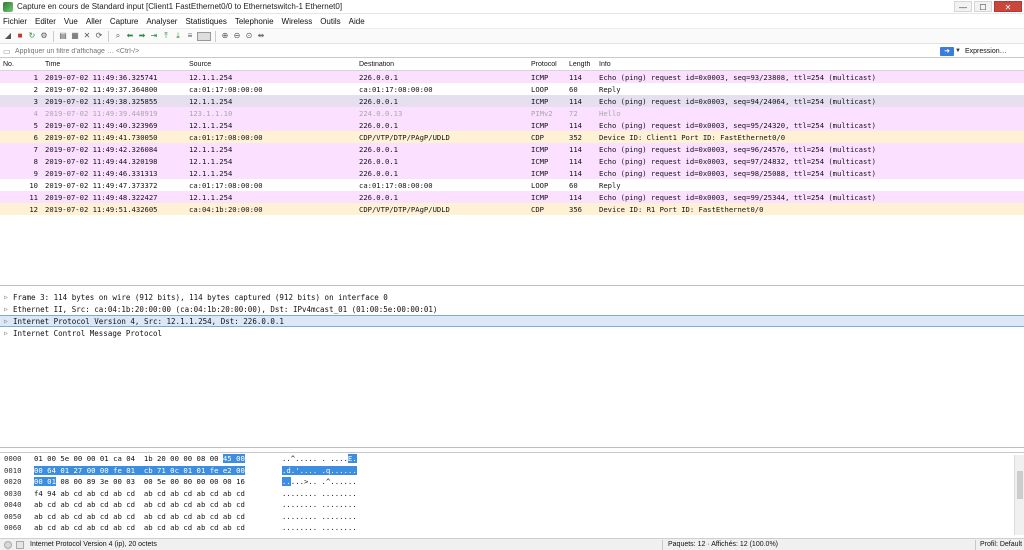 This screenshot has height=550, width=1024. I want to click on column-no: No., so click(21, 64).